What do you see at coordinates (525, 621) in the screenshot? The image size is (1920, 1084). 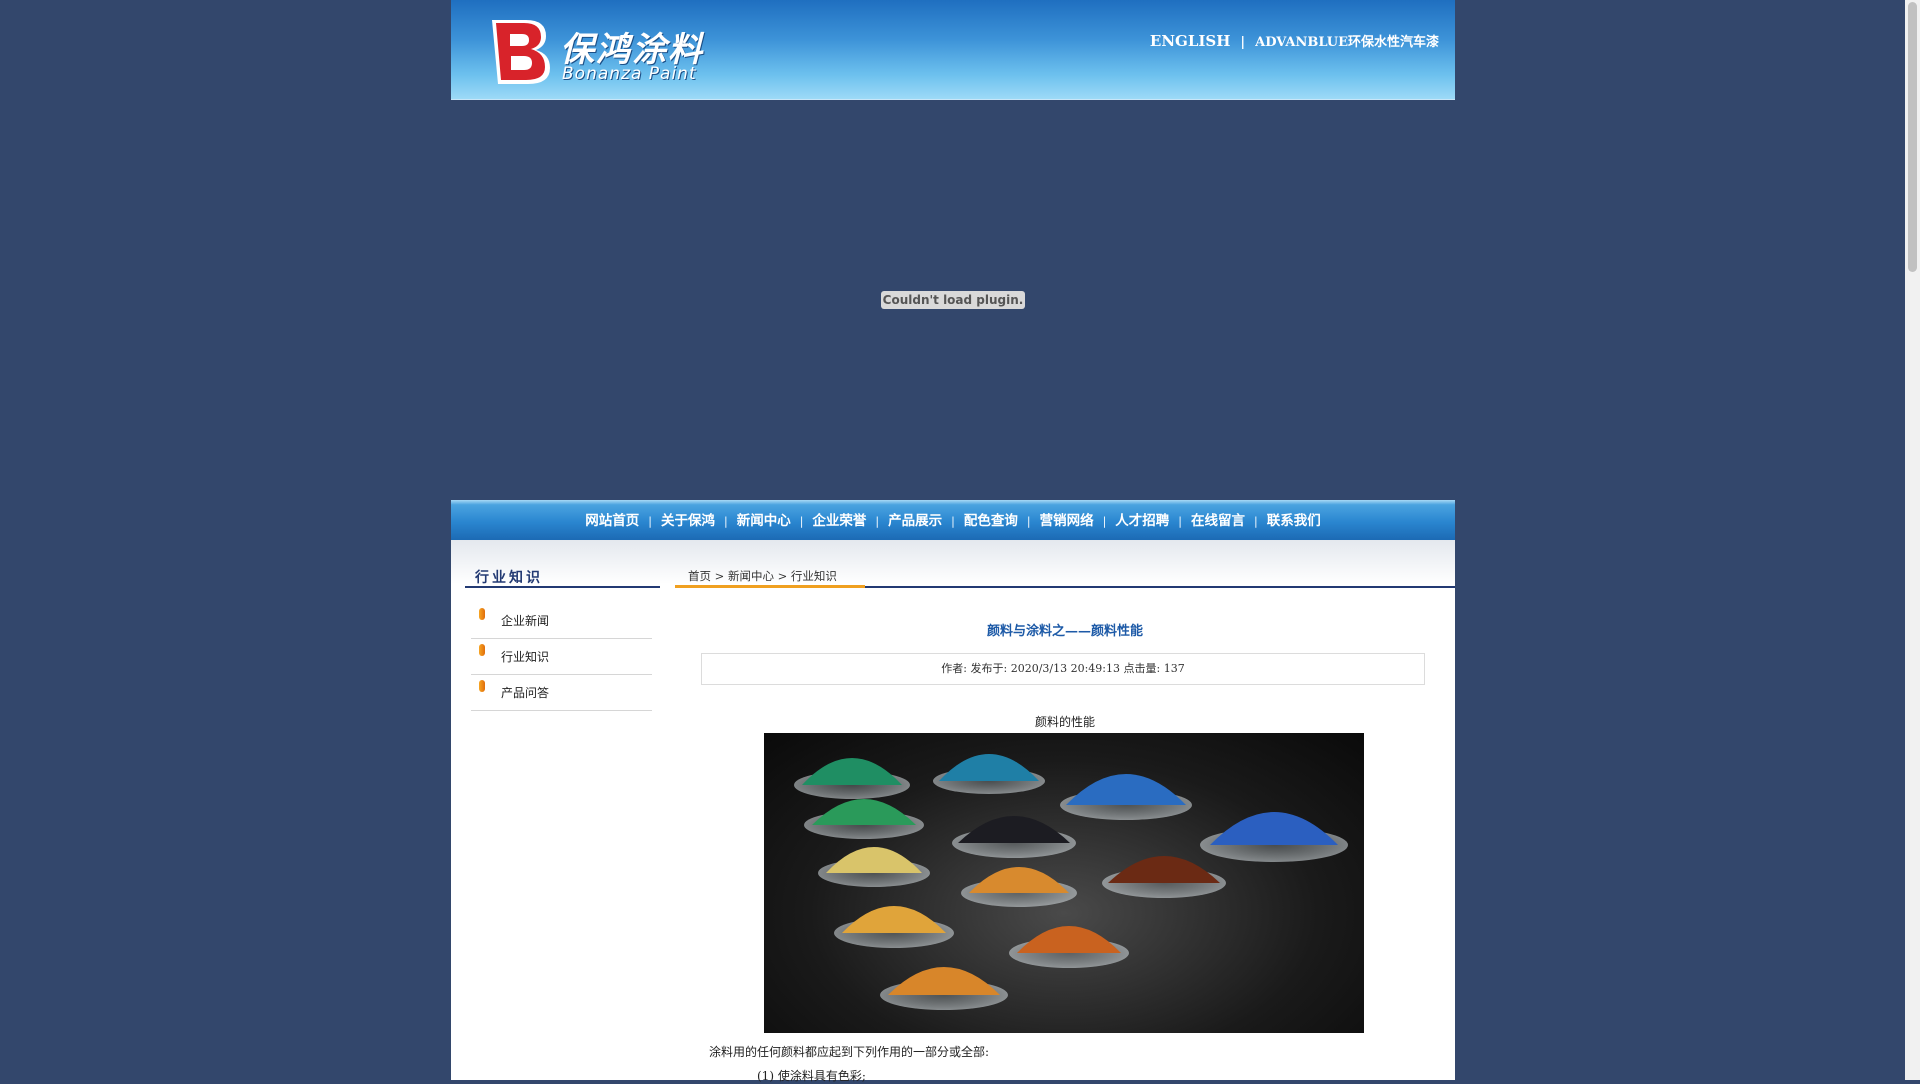 I see `sidebar-item-label: 企业新闻` at bounding box center [525, 621].